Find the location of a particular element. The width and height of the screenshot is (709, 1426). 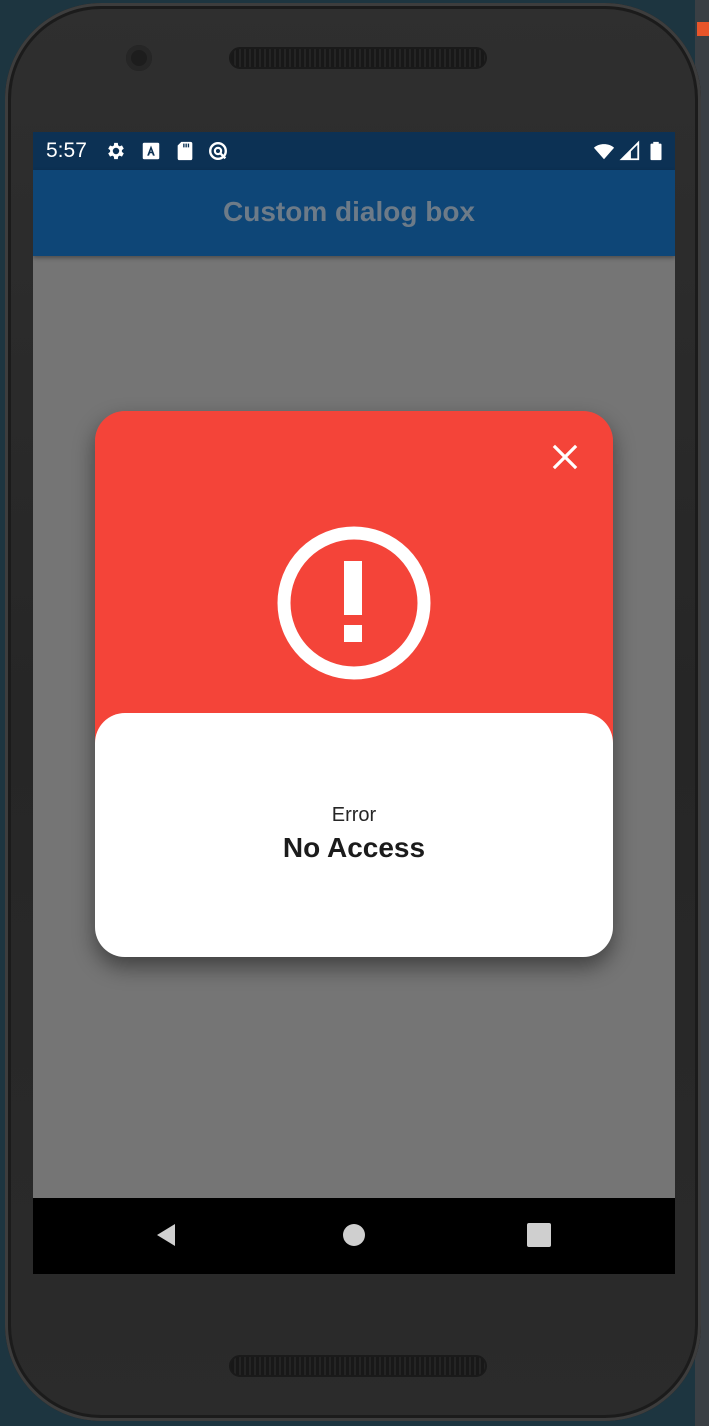

back-icon is located at coordinates (166, 1235).